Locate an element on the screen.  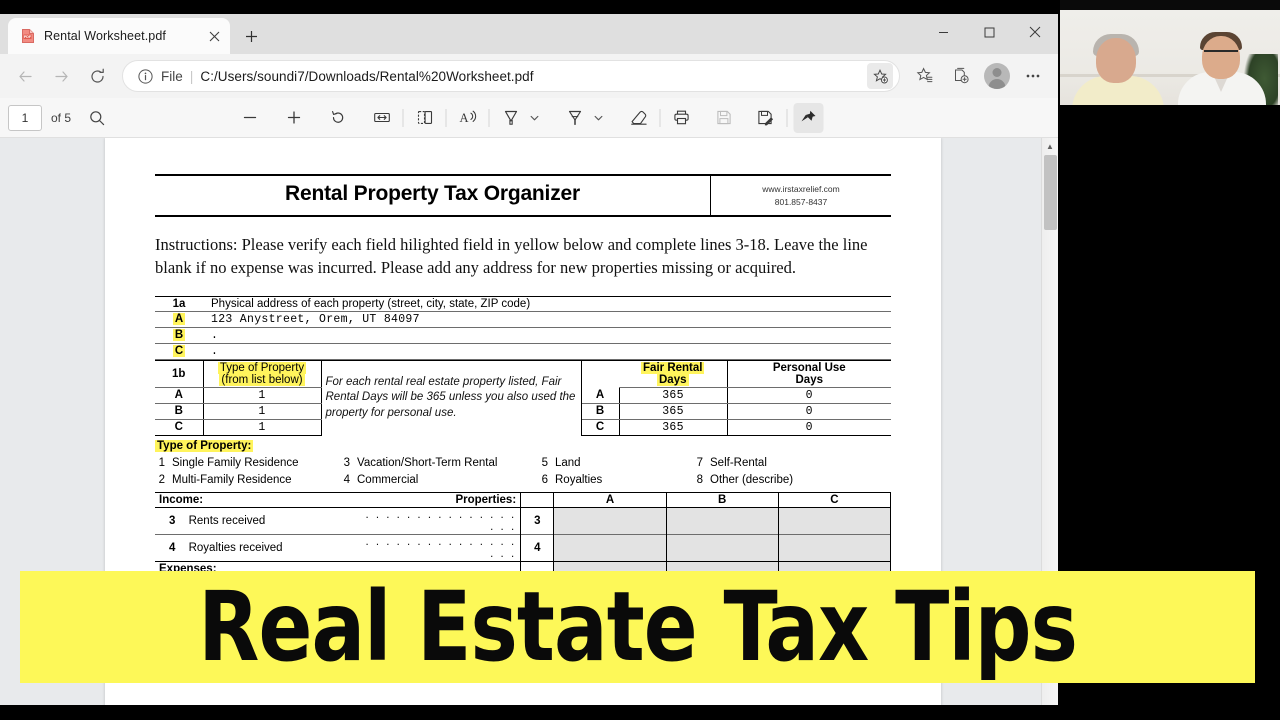
browser-tab: PDF Rental Worksheet.pdf is located at coordinates (119, 36).